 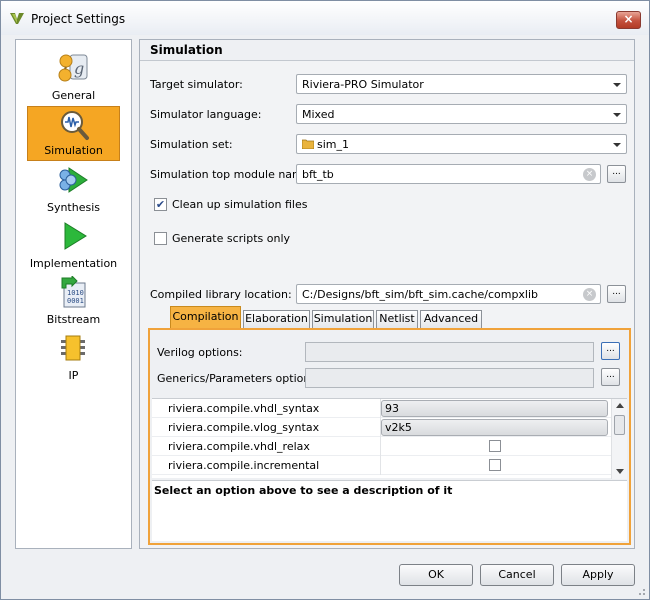 I want to click on incremental-checkbox, so click(x=495, y=465).